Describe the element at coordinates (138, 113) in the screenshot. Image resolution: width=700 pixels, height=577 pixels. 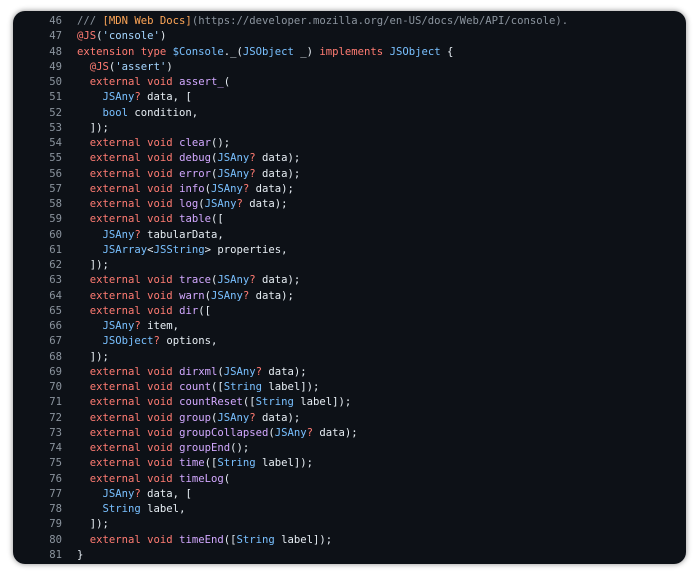
I see `code-text: bool condition,` at that location.